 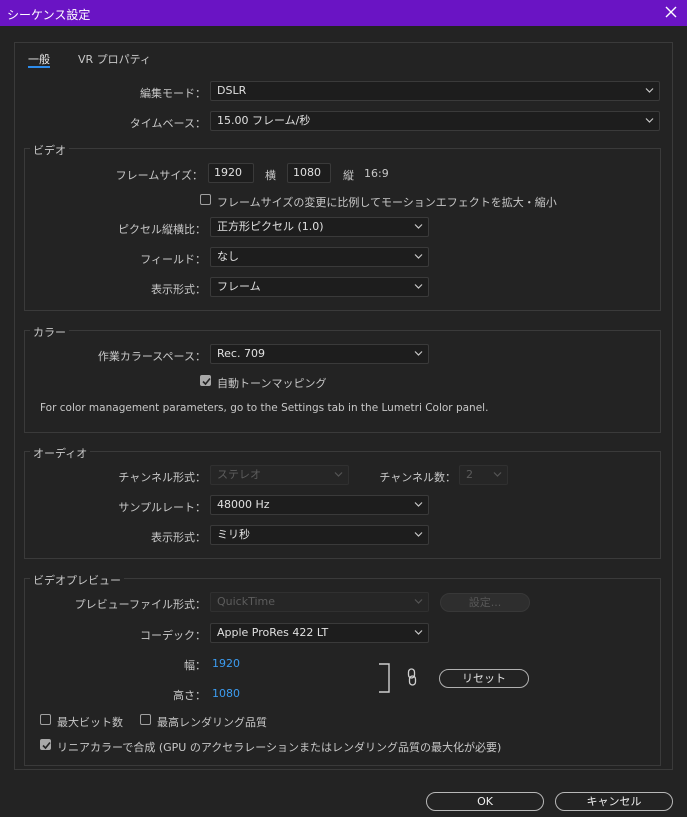 What do you see at coordinates (384, 678) in the screenshot?
I see `link-bracket-icon` at bounding box center [384, 678].